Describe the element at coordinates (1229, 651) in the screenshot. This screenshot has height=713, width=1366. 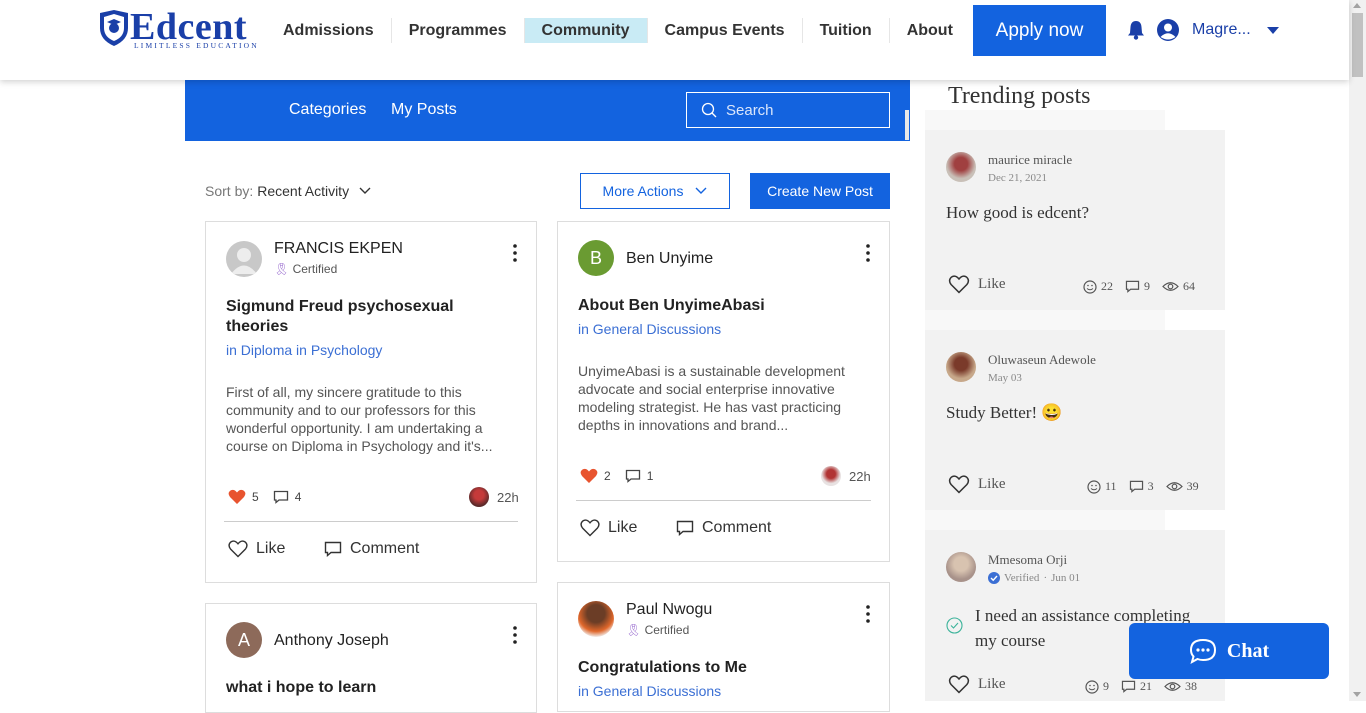
I see `chat-button: Chat` at that location.